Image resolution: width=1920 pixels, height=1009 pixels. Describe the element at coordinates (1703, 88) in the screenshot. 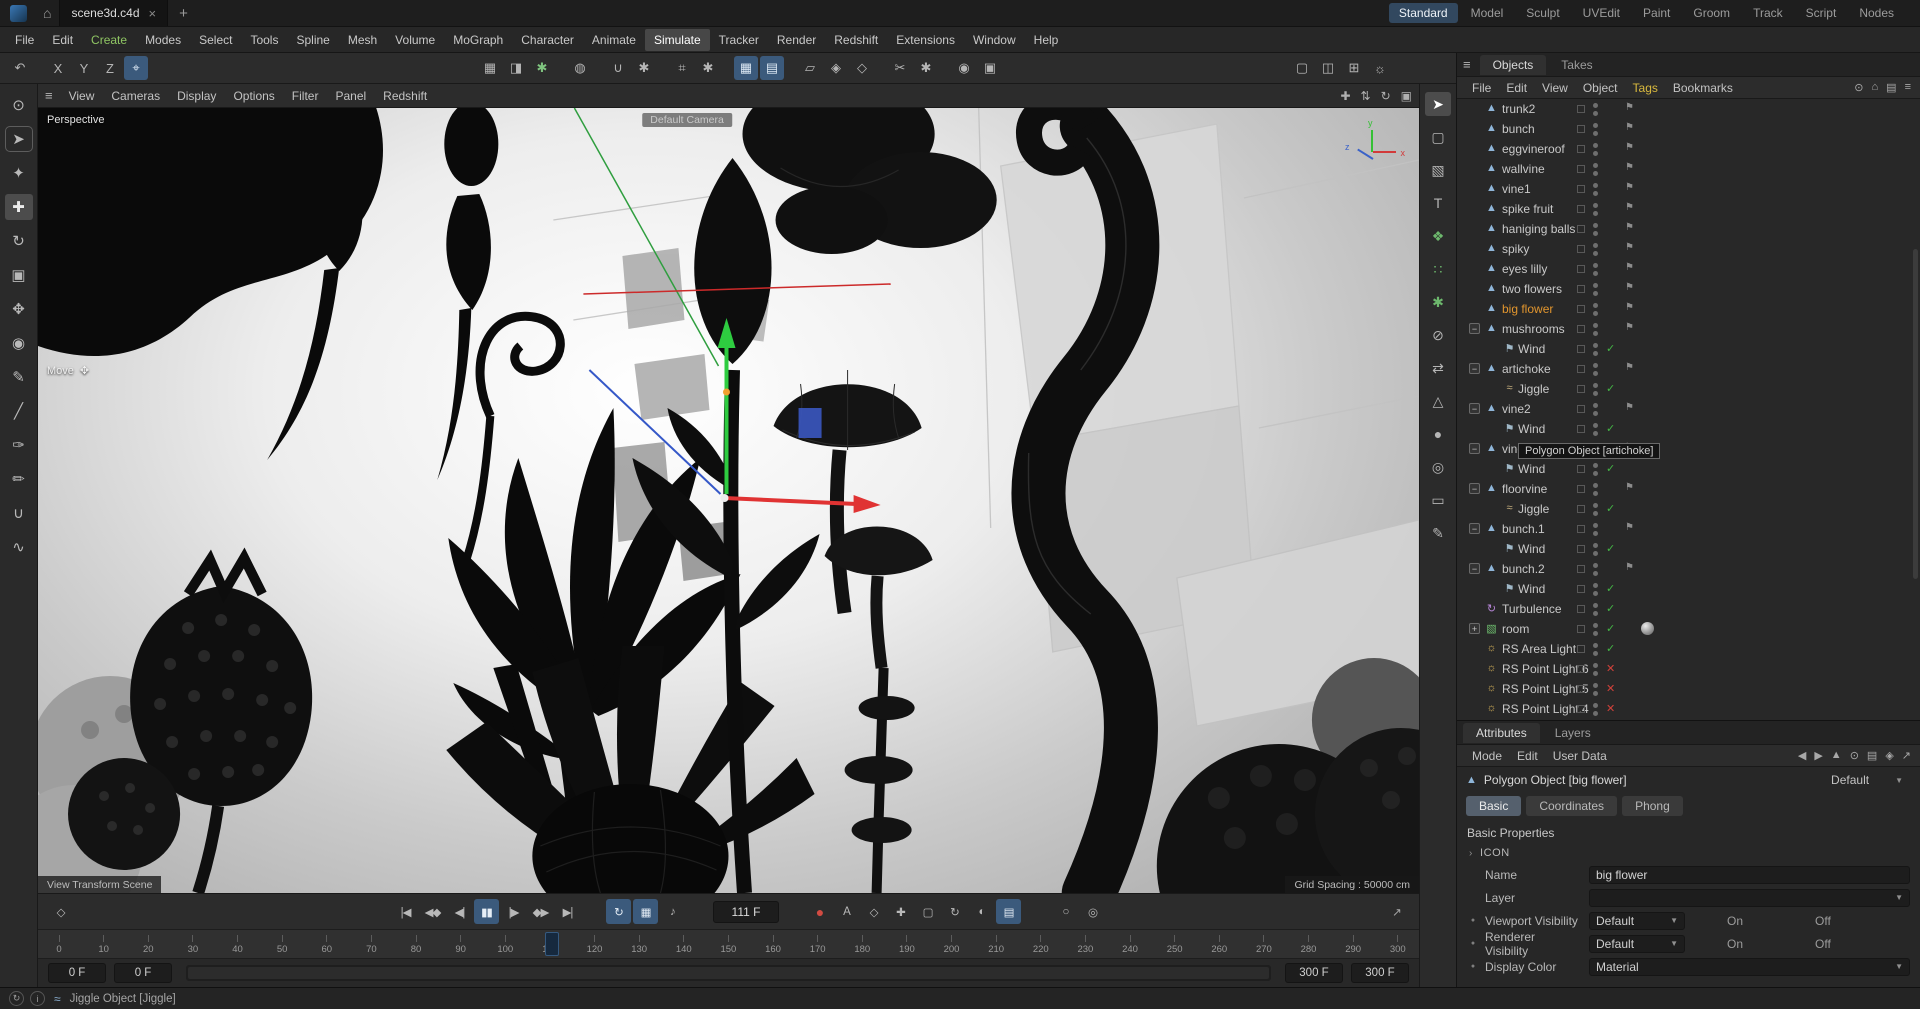

I see `object-manager-menu-item: Bookmarks` at that location.